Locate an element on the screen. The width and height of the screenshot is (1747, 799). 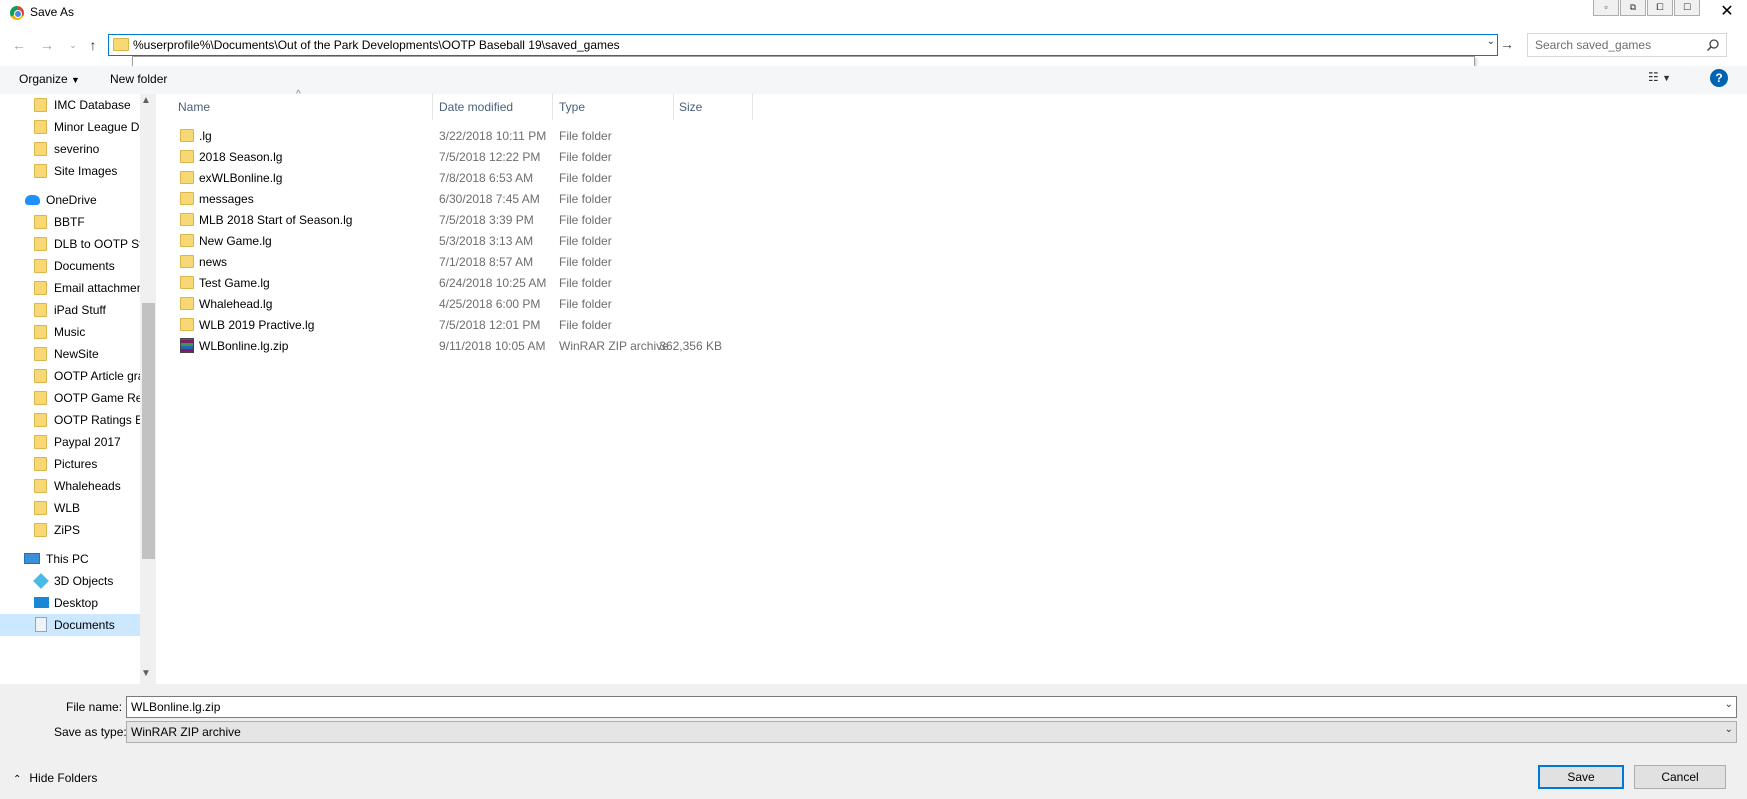
up-arrow-icon: ↑ is located at coordinates (93, 45).